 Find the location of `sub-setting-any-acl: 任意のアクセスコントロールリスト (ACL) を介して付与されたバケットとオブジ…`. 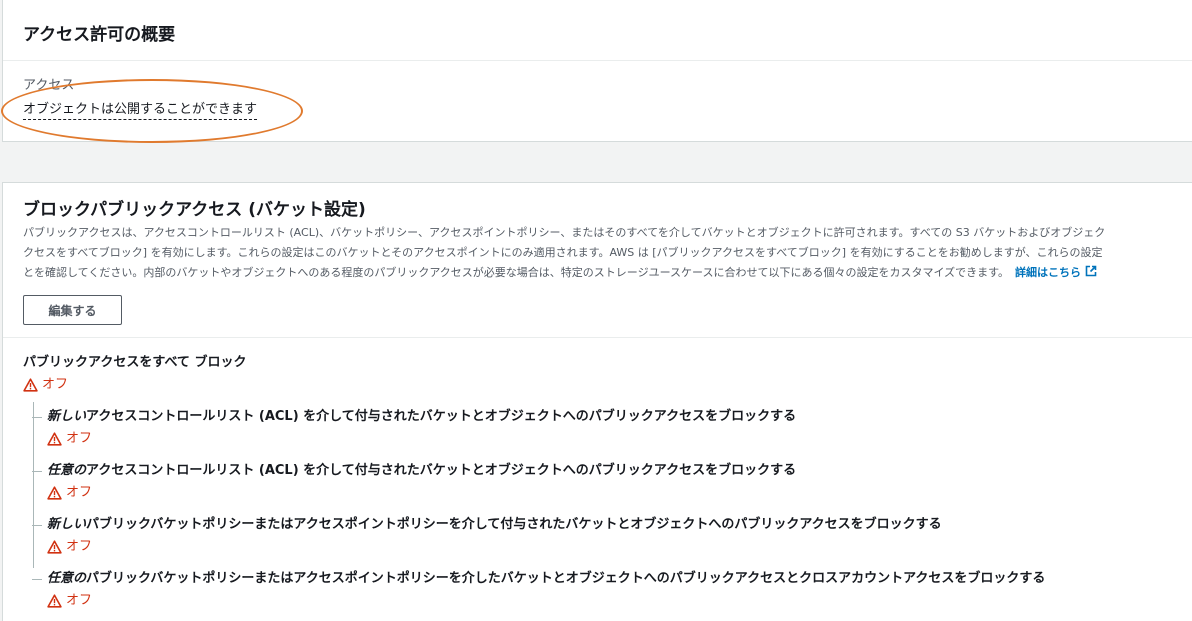

sub-setting-any-acl: 任意のアクセスコントロールリスト (ACL) を介して付与されたバケットとオブジ… is located at coordinates (607, 482).